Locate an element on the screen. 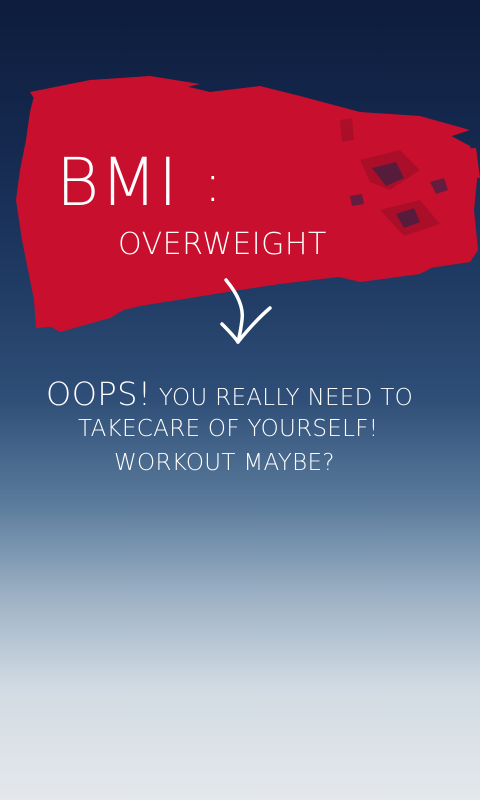 The image size is (480, 800). advice-line-2: TAKECARE OF YOURSELF! is located at coordinates (228, 429).